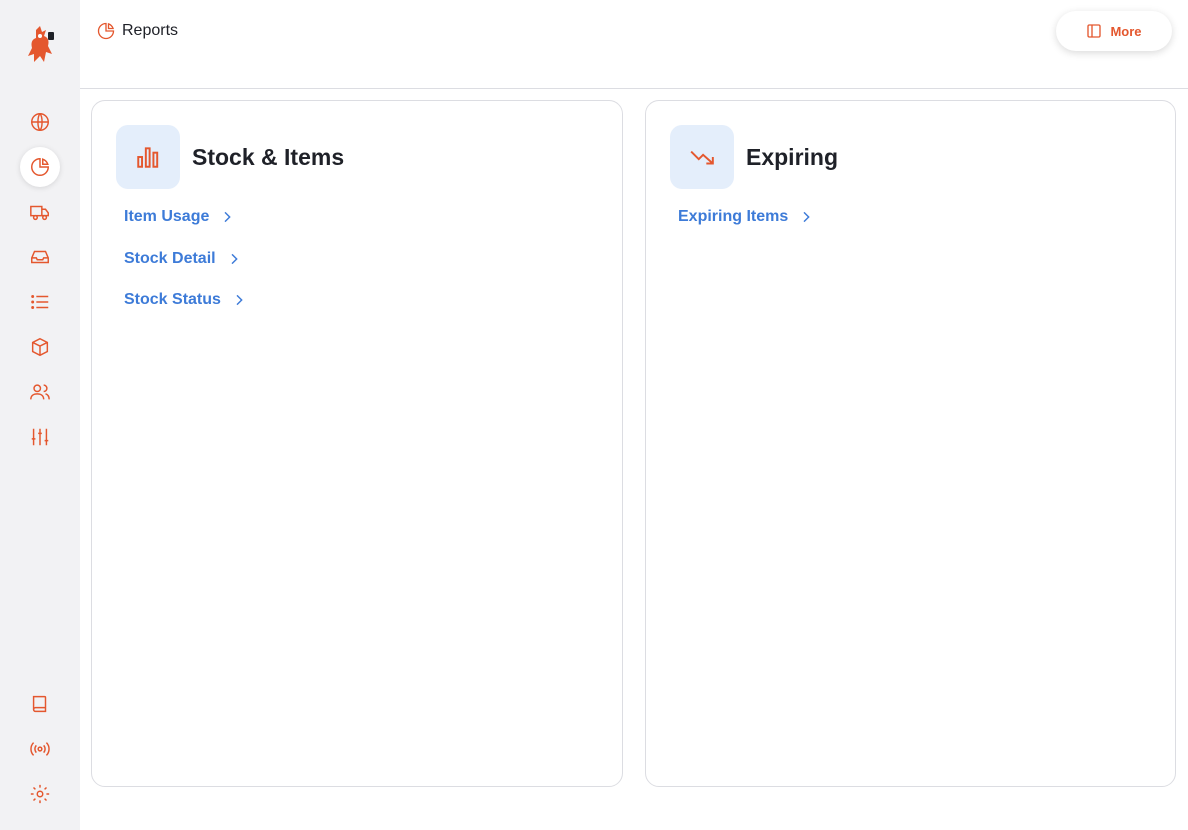 The height and width of the screenshot is (830, 1188). I want to click on sidebar-panel-icon, so click(1094, 31).